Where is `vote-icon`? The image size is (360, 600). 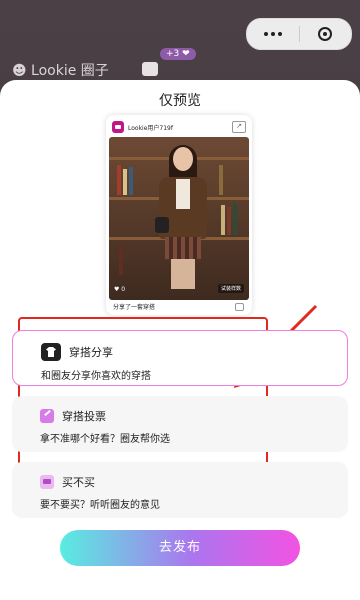
vote-icon is located at coordinates (47, 416).